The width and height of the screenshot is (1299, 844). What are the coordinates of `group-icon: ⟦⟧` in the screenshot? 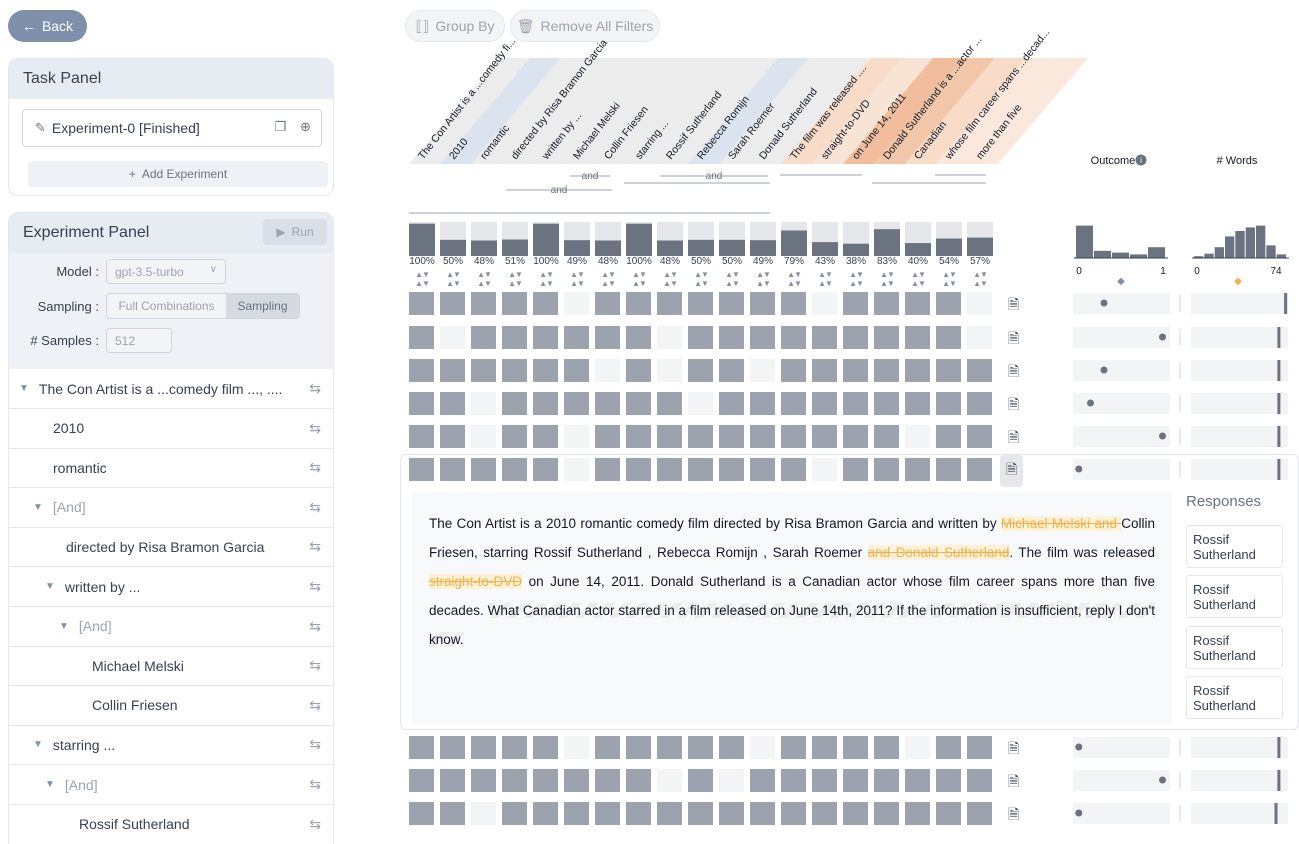 It's located at (422, 25).